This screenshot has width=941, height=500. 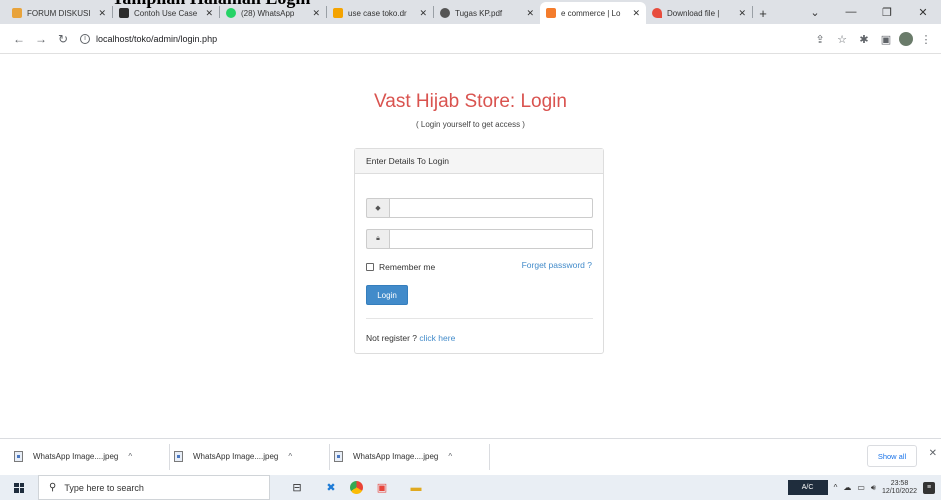 I want to click on clock: 23:58 12/10/2022, so click(x=899, y=488).